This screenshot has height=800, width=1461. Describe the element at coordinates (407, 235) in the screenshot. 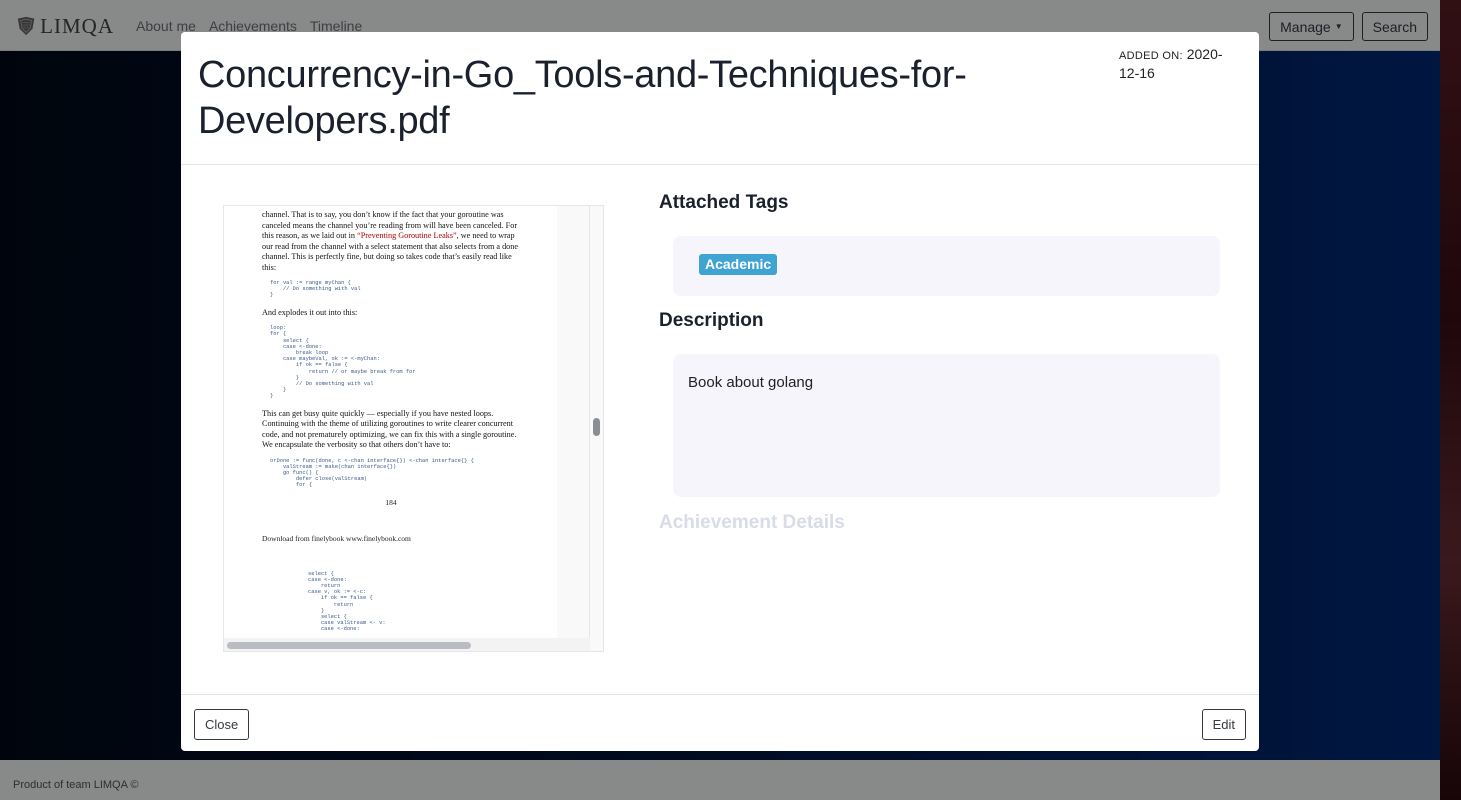

I see `pdf-link: “Preventing Goroutine Leaks”` at that location.